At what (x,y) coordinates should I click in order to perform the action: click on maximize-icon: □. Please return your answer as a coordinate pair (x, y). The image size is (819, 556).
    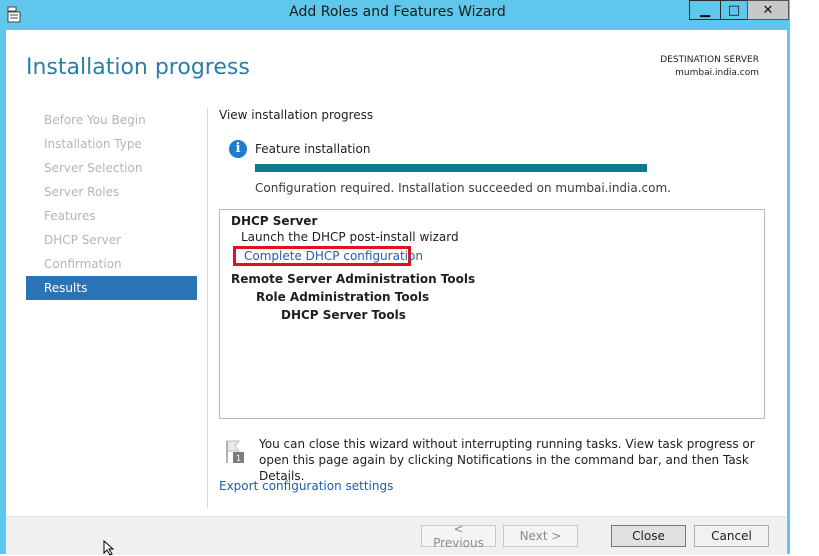
    Looking at the image, I should click on (734, 10).